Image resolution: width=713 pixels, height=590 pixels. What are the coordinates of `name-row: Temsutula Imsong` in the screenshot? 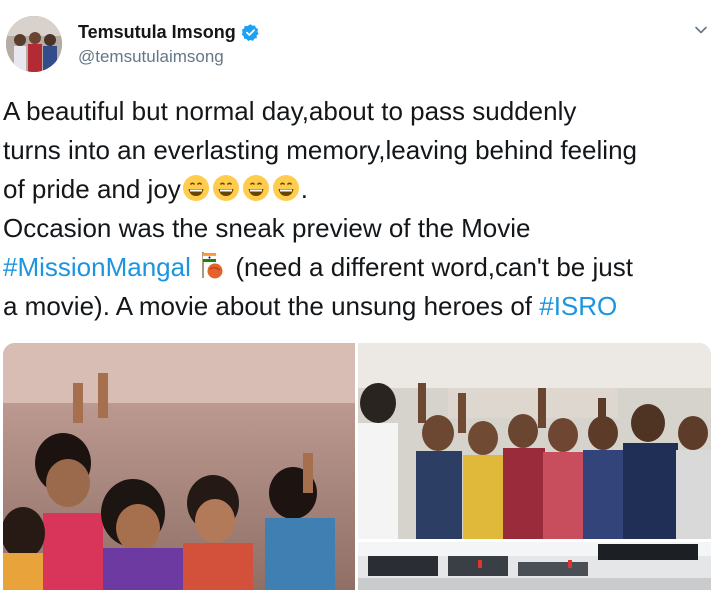 It's located at (169, 32).